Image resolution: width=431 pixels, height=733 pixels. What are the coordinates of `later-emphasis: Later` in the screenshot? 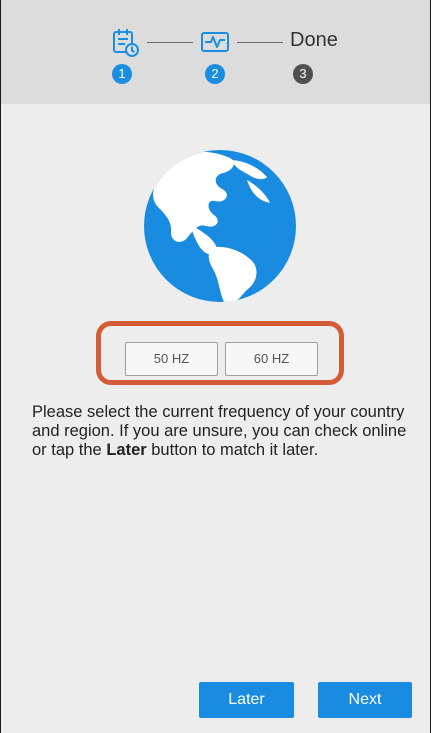 It's located at (126, 450).